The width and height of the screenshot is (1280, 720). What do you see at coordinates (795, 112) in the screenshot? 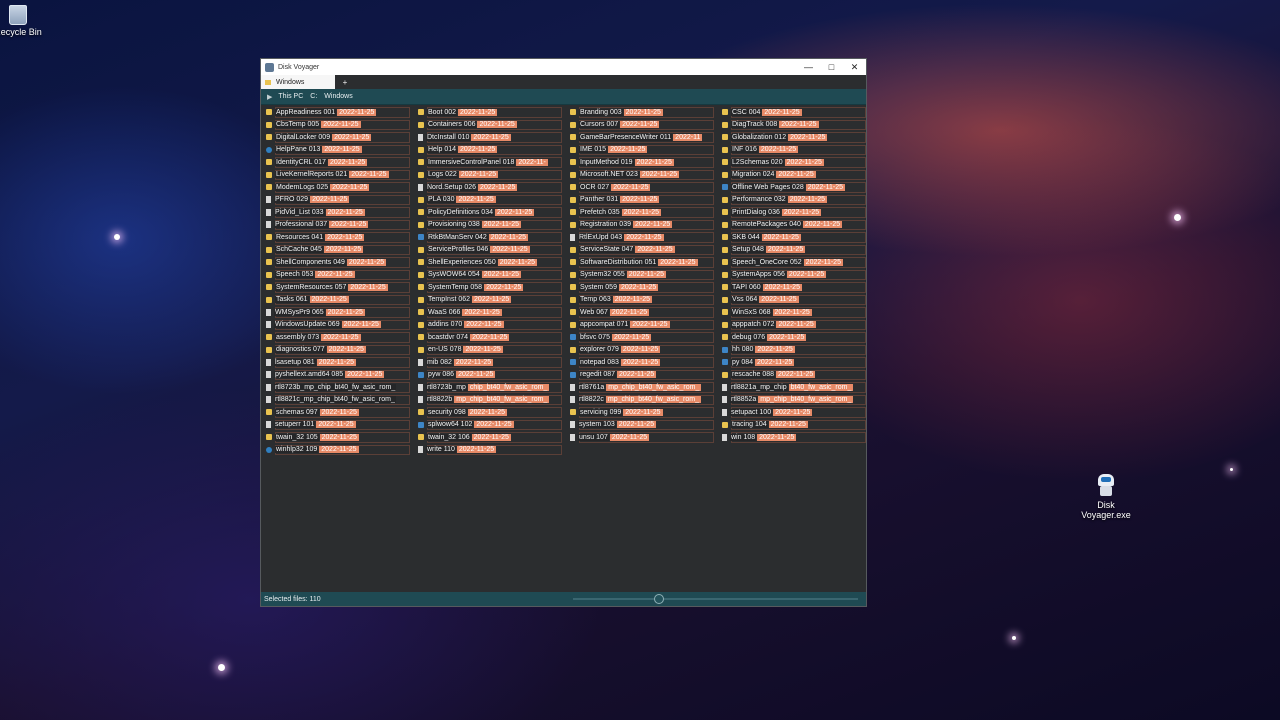
I see `file-entry: CSC 004 2022-11-25` at bounding box center [795, 112].